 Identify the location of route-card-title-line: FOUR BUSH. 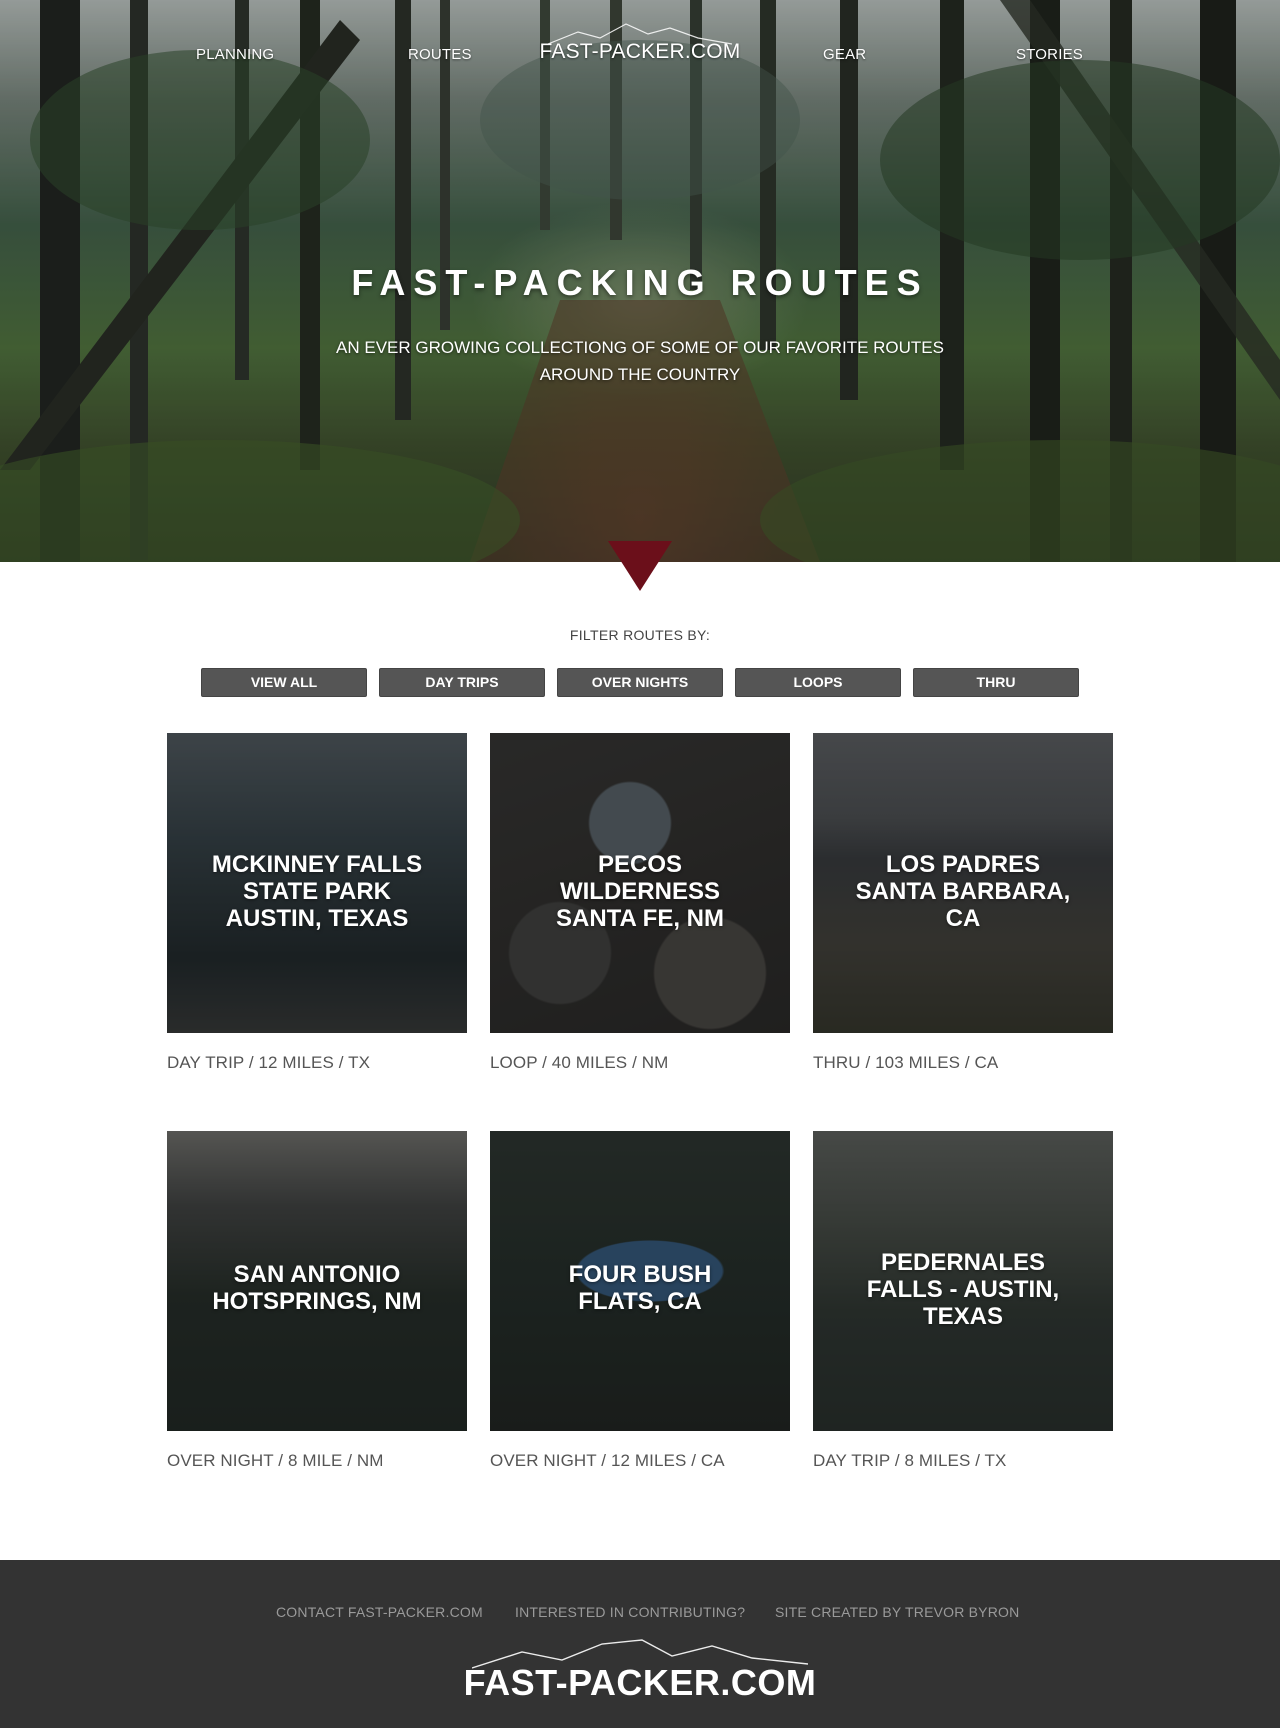
(640, 1274).